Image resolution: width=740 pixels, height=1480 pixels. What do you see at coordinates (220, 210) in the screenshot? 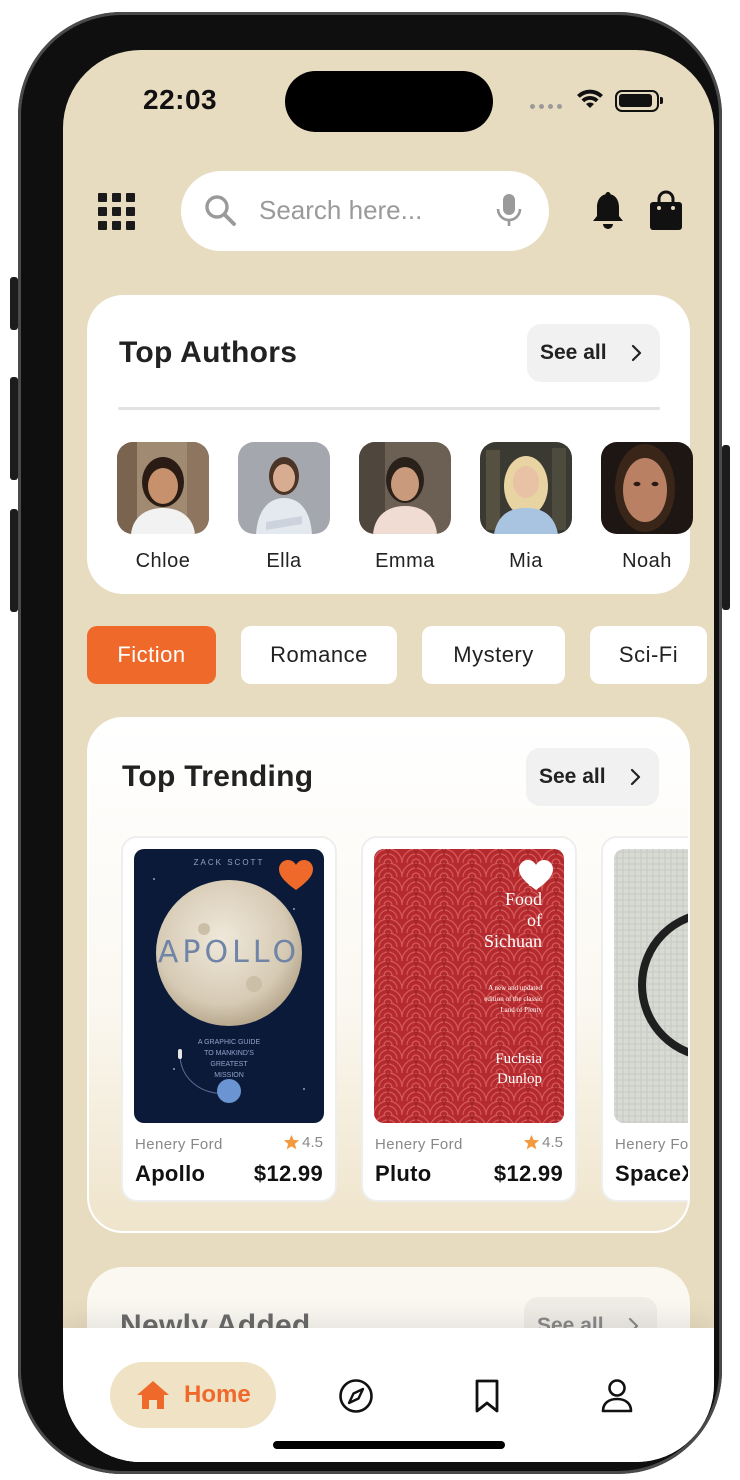
I see `search-icon` at bounding box center [220, 210].